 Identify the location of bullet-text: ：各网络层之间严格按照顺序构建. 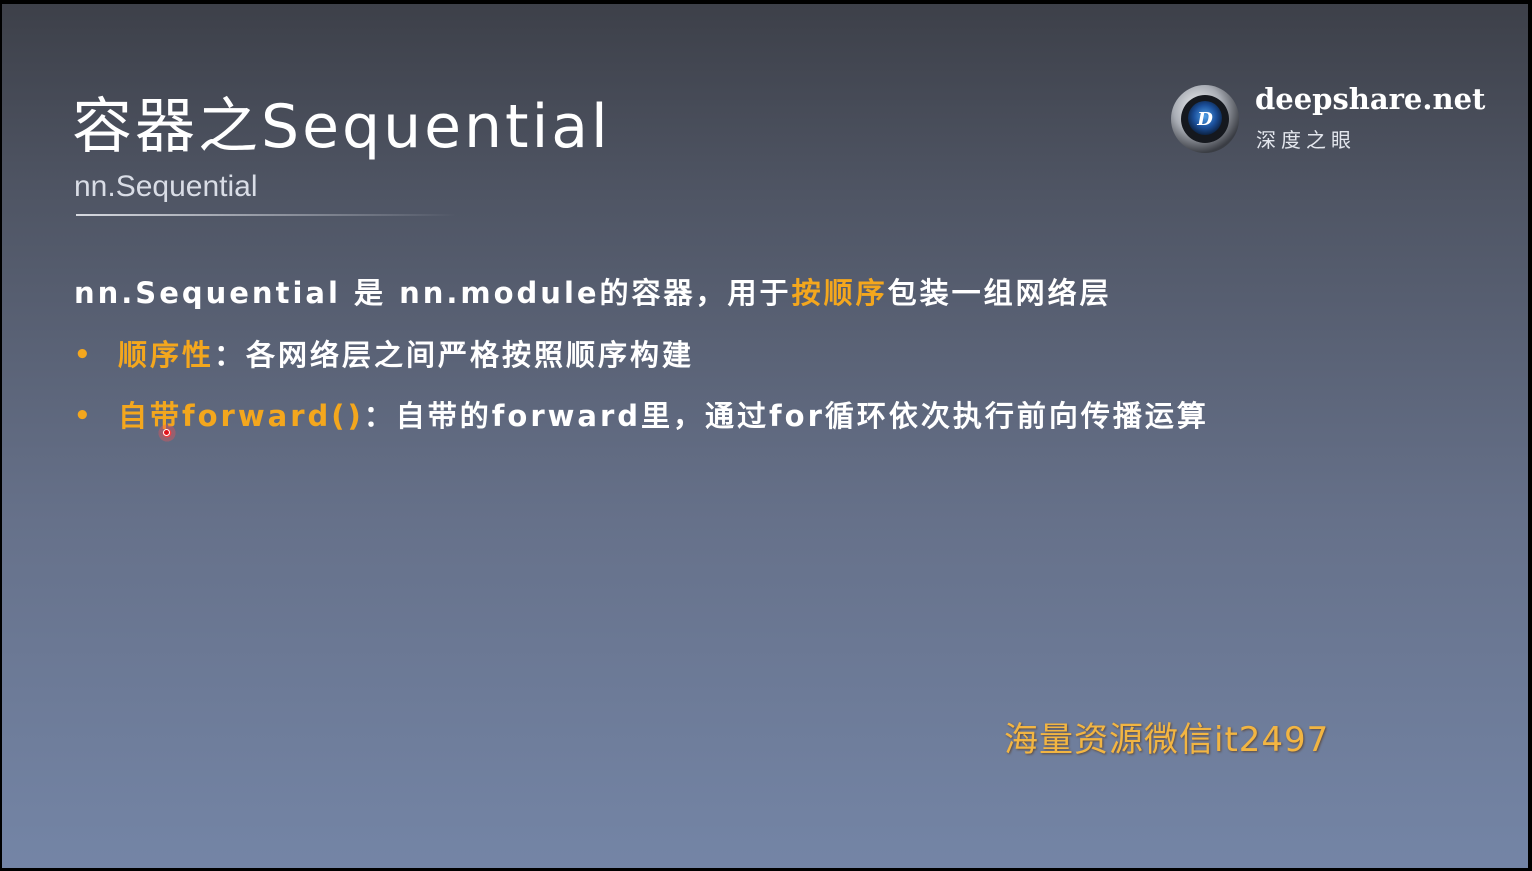
(454, 355).